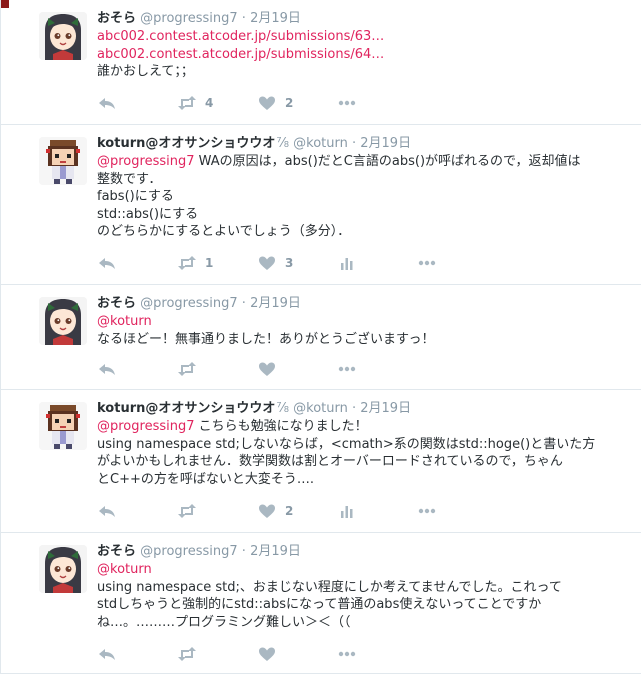 Image resolution: width=641 pixels, height=674 pixels. What do you see at coordinates (209, 103) in the screenshot?
I see `retweet-count: 4` at bounding box center [209, 103].